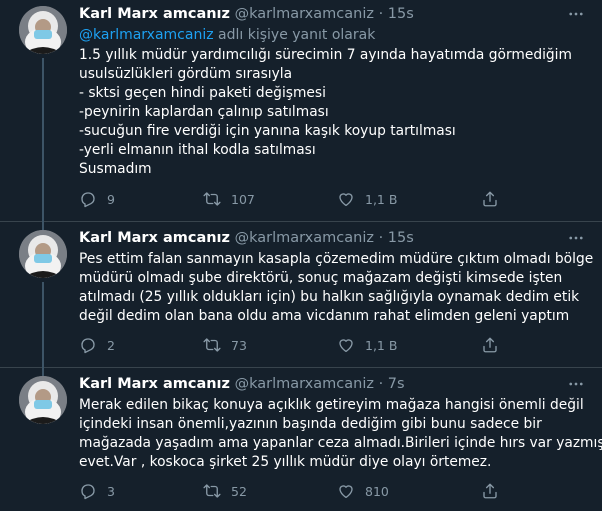 The image size is (602, 511). I want to click on retweet-button: 52, so click(225, 491).